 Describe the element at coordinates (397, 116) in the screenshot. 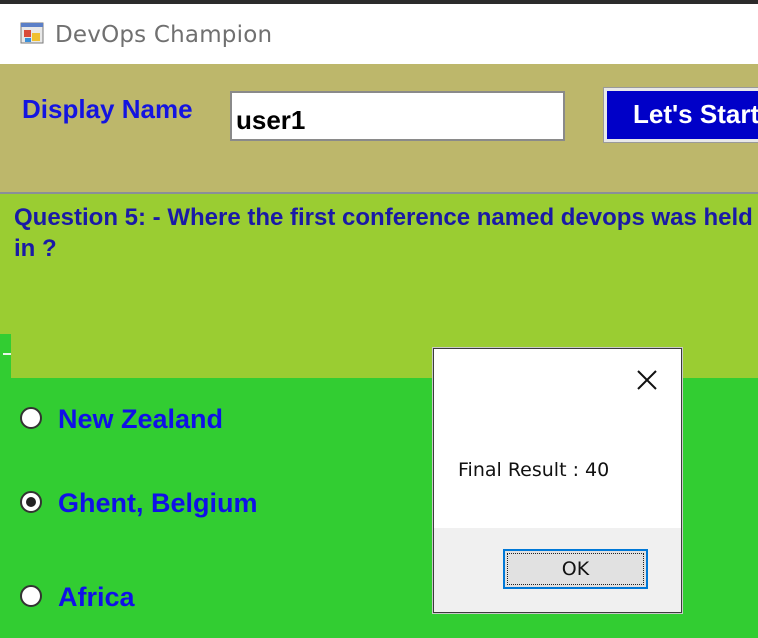

I see `display-name-input` at that location.